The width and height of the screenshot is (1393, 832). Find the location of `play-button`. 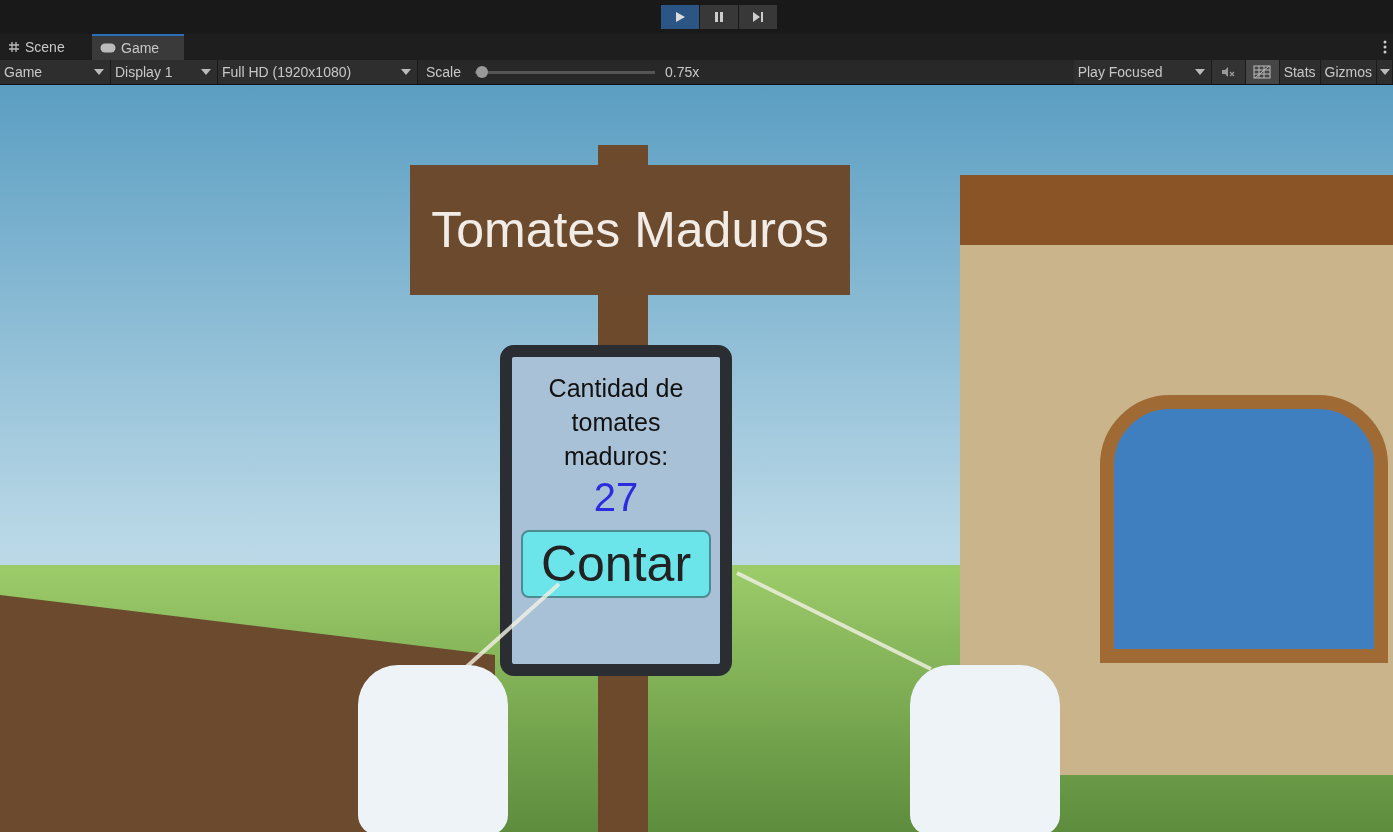

play-button is located at coordinates (680, 17).